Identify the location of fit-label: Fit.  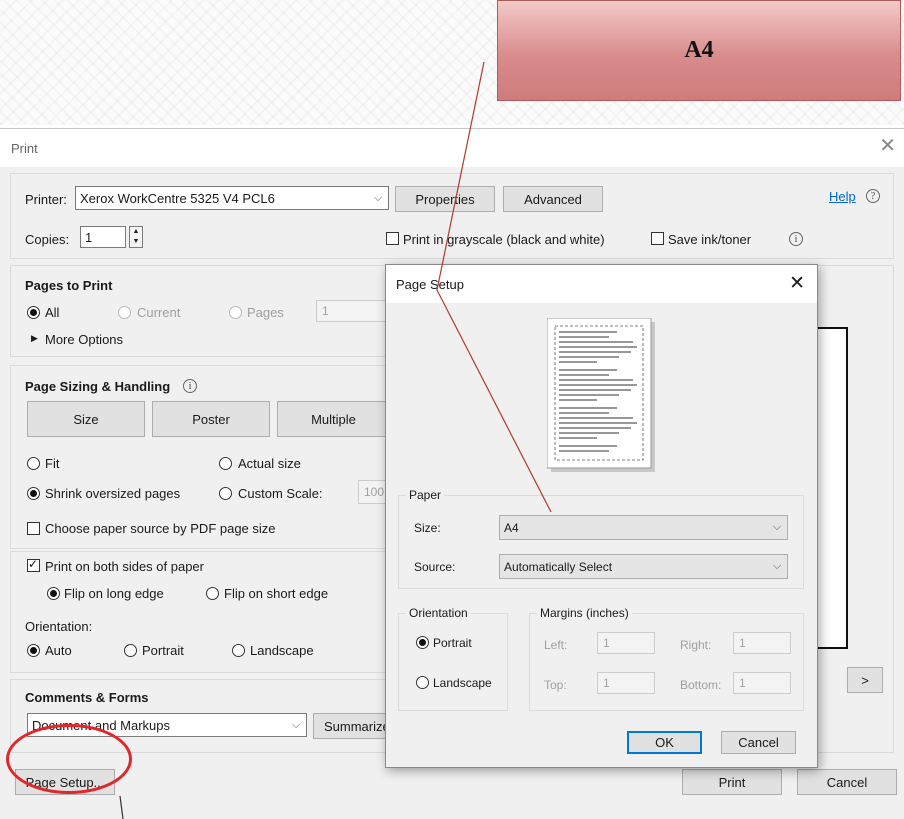
(52, 463).